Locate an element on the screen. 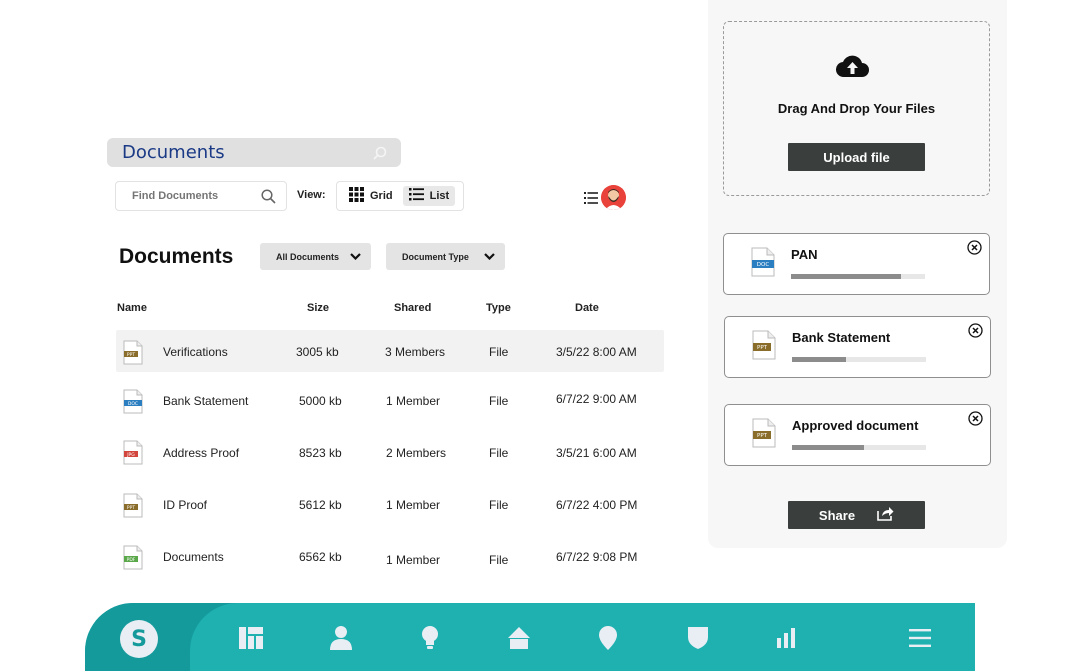 This screenshot has height=671, width=1068. share-icon is located at coordinates (885, 515).